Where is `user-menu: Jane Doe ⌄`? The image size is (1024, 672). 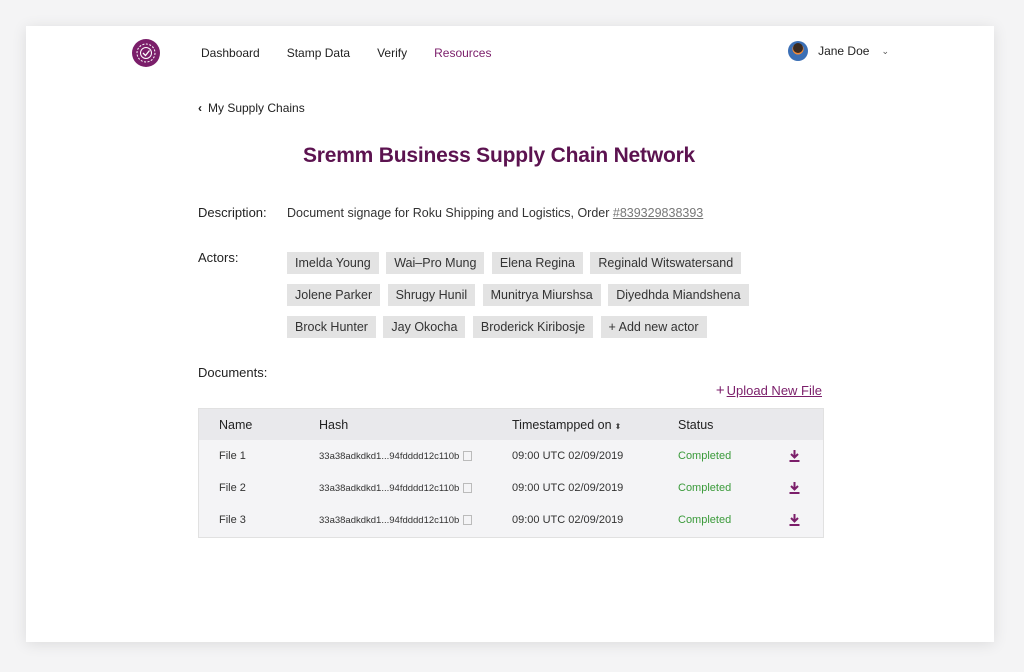 user-menu: Jane Doe ⌄ is located at coordinates (838, 51).